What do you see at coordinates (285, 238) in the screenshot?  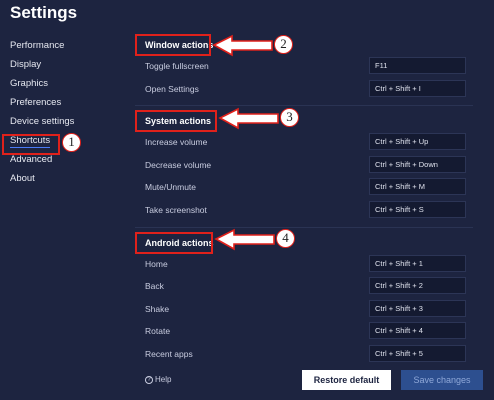 I see `callout-number-4: 4` at bounding box center [285, 238].